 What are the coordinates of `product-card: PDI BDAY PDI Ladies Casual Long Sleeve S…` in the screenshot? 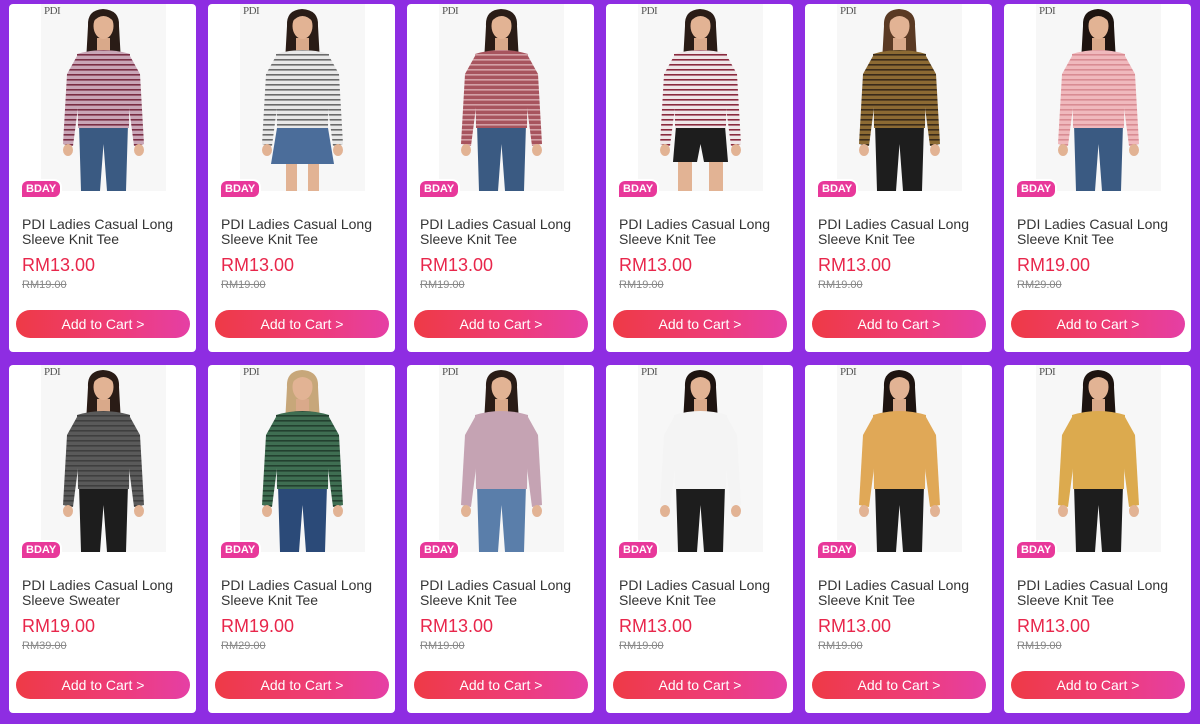 It's located at (102, 539).